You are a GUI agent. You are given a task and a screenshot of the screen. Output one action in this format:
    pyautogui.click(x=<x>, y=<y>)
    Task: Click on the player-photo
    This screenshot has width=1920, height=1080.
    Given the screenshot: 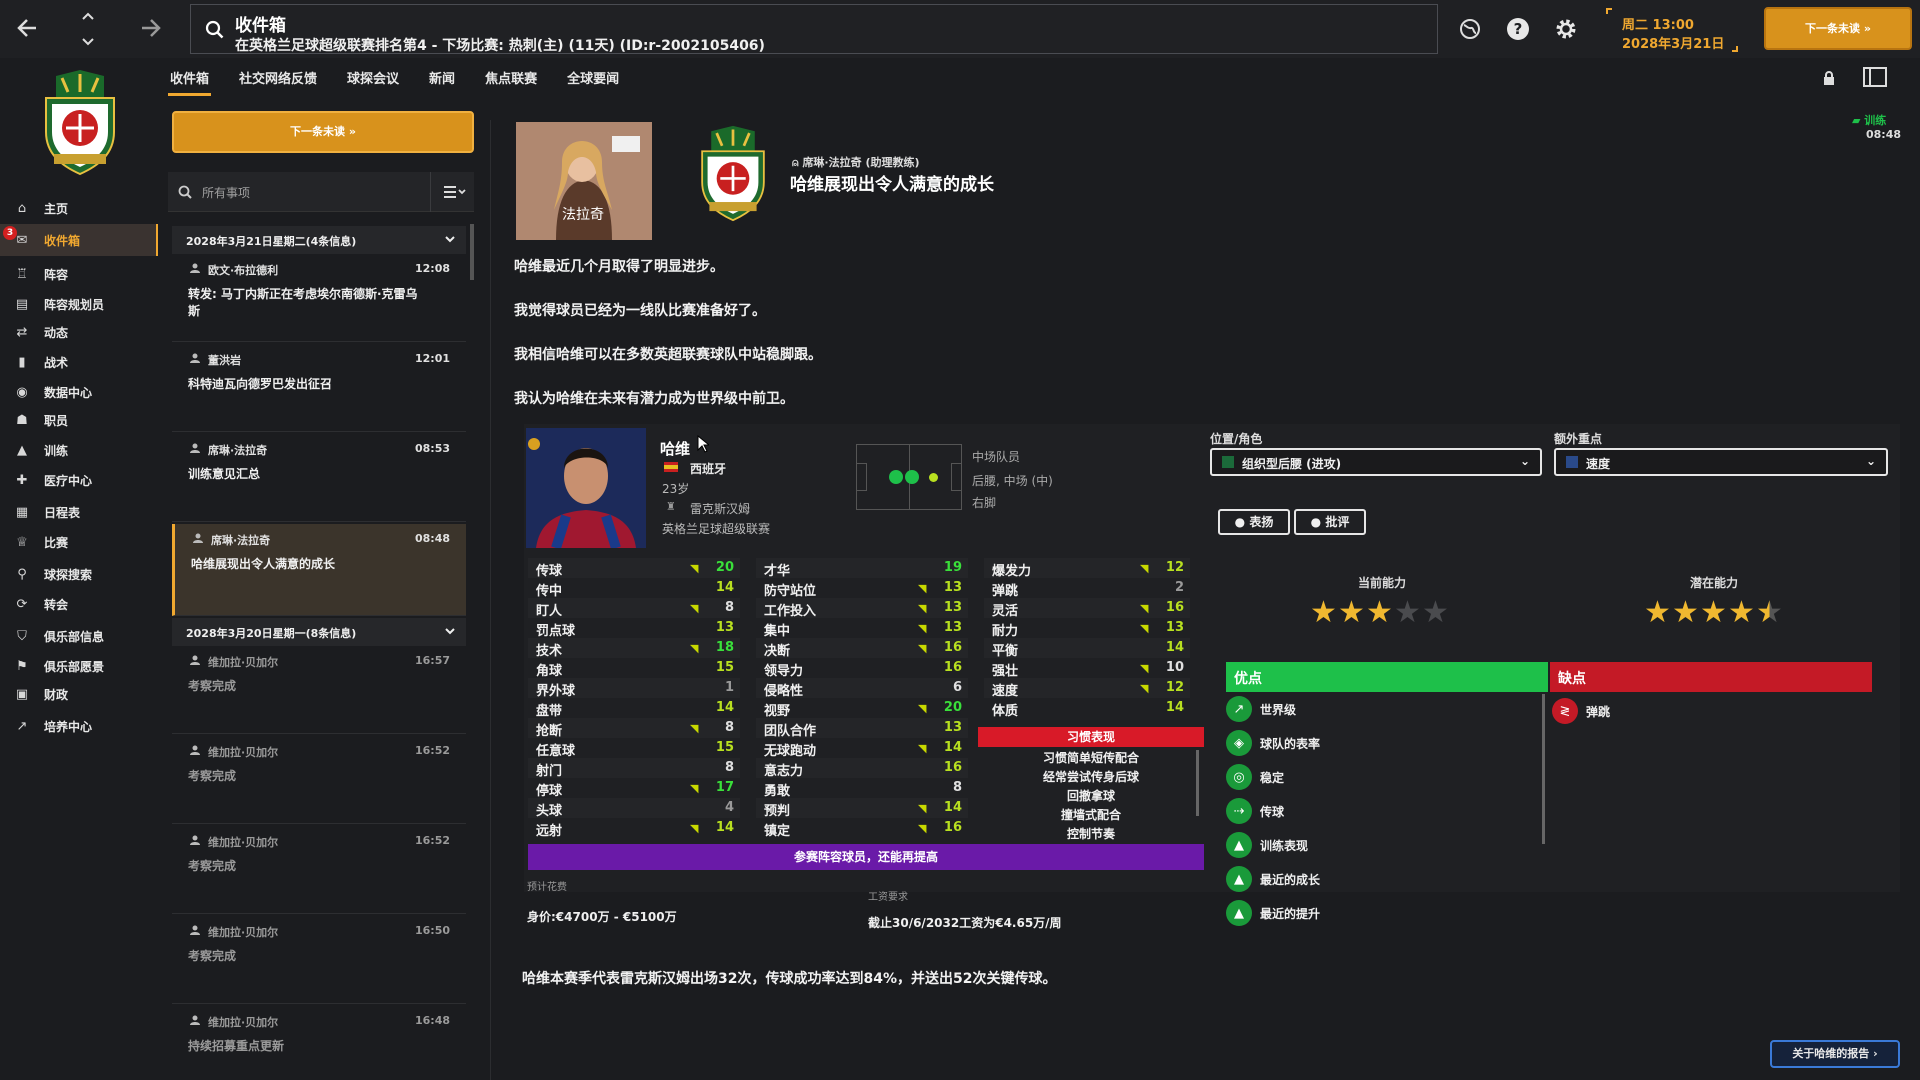 What is the action you would take?
    pyautogui.click(x=586, y=488)
    